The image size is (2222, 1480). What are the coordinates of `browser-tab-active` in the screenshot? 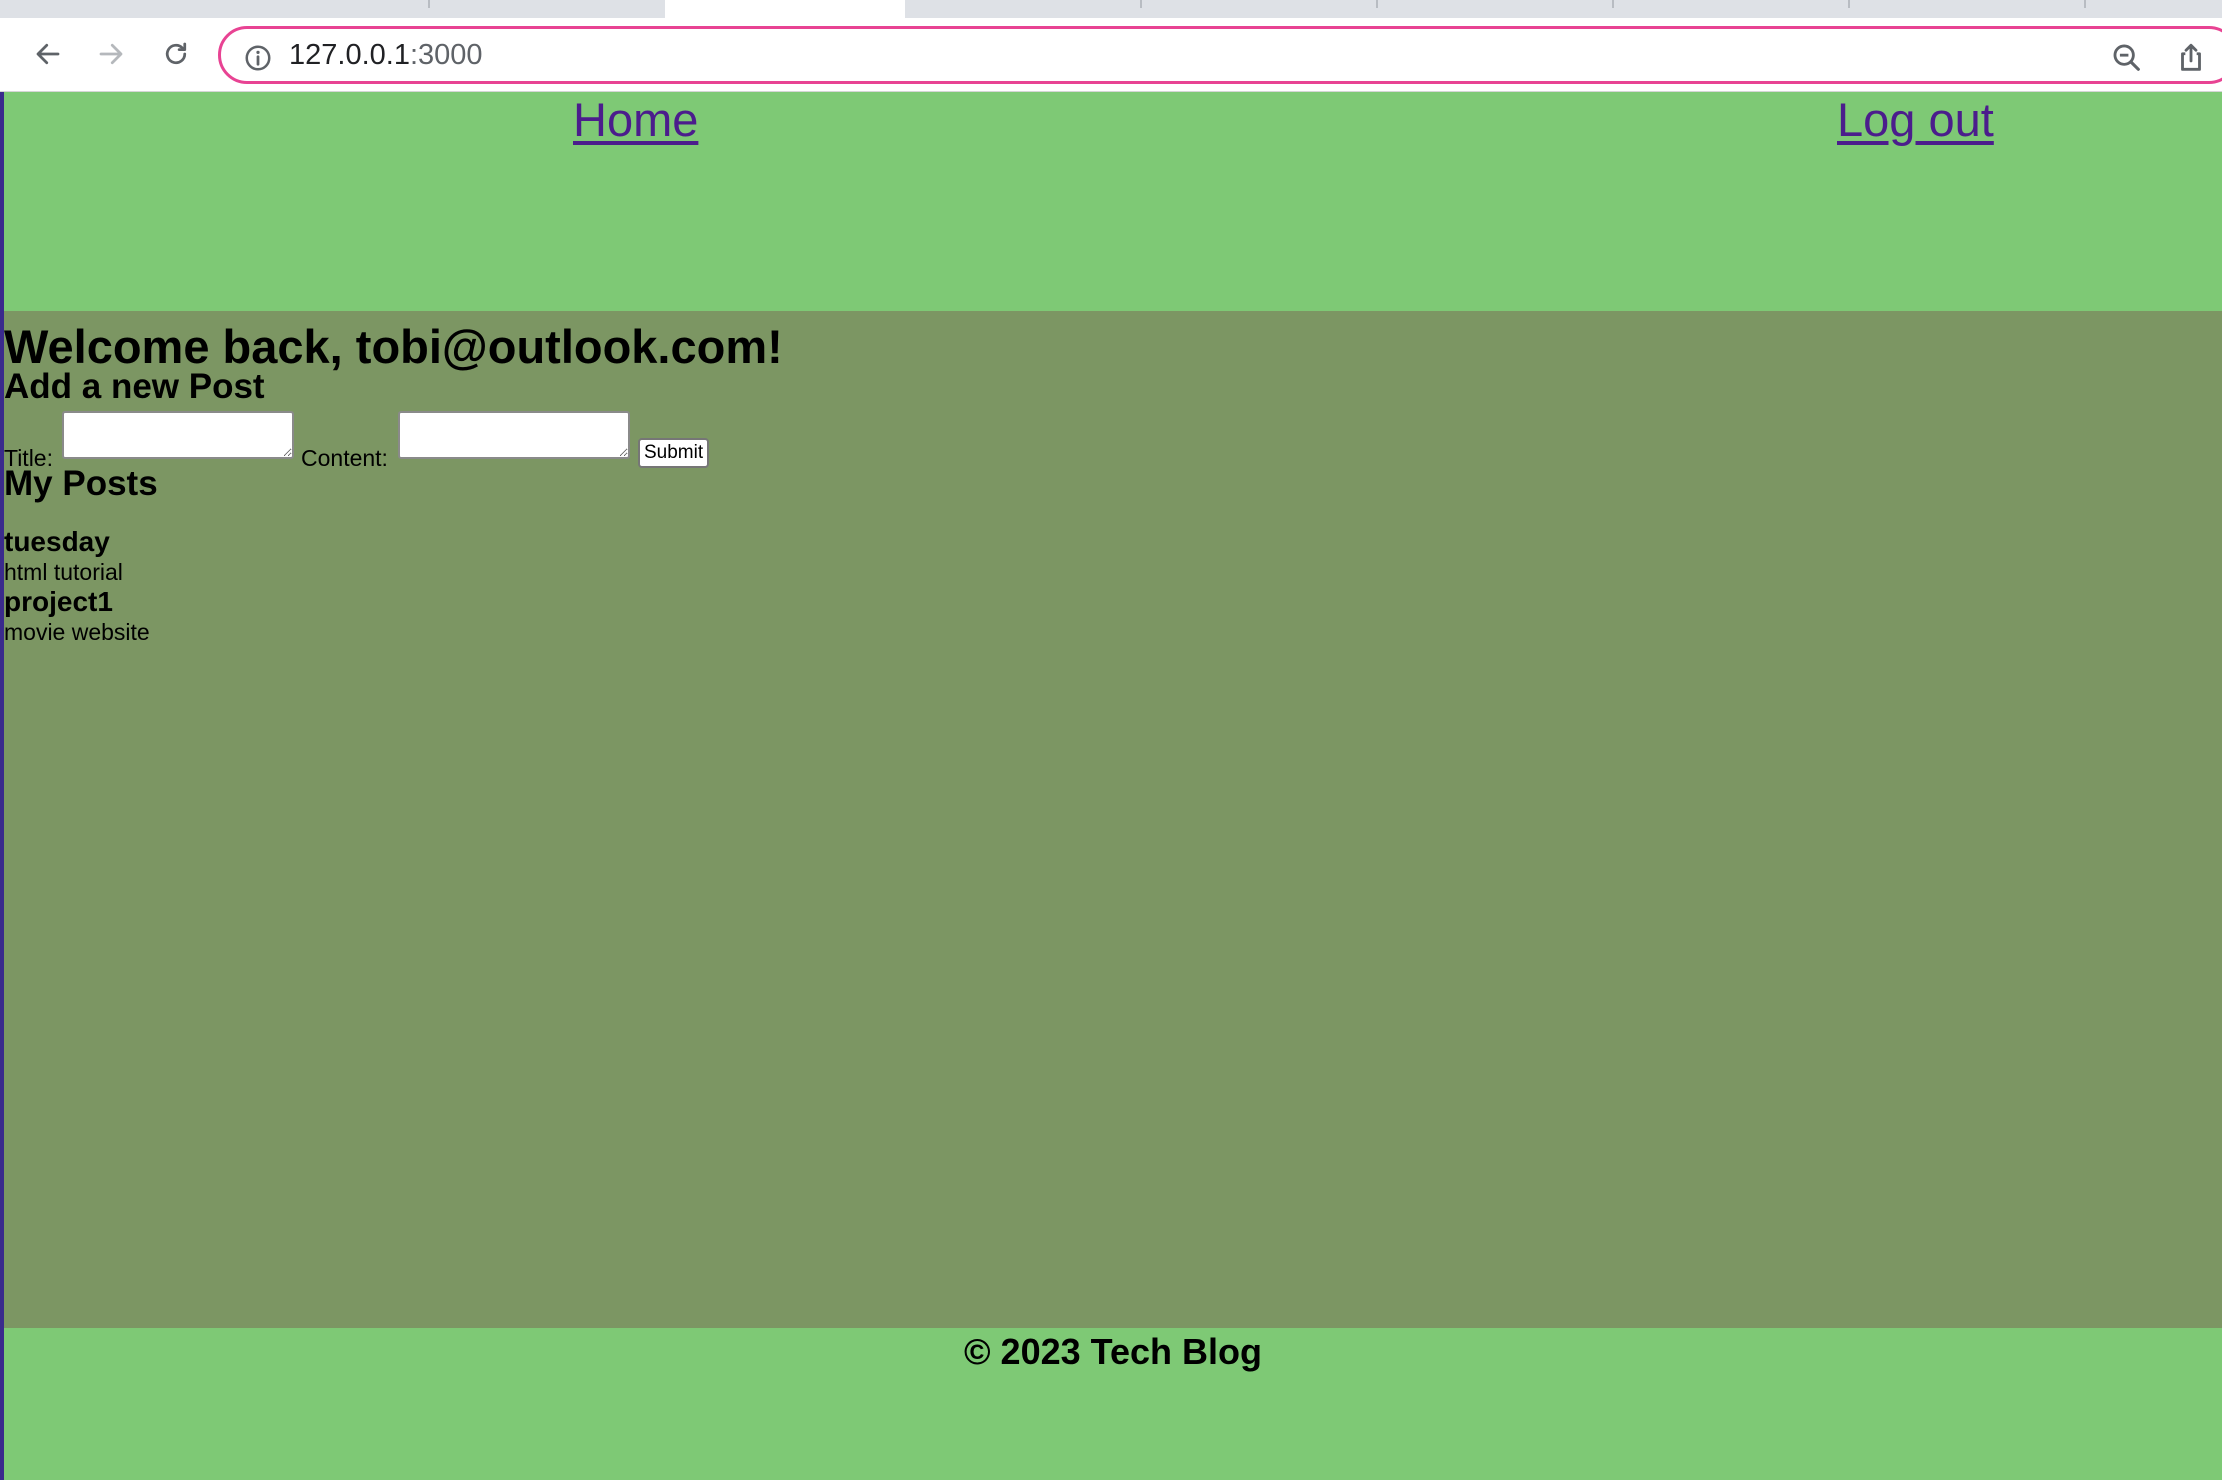 It's located at (785, 9).